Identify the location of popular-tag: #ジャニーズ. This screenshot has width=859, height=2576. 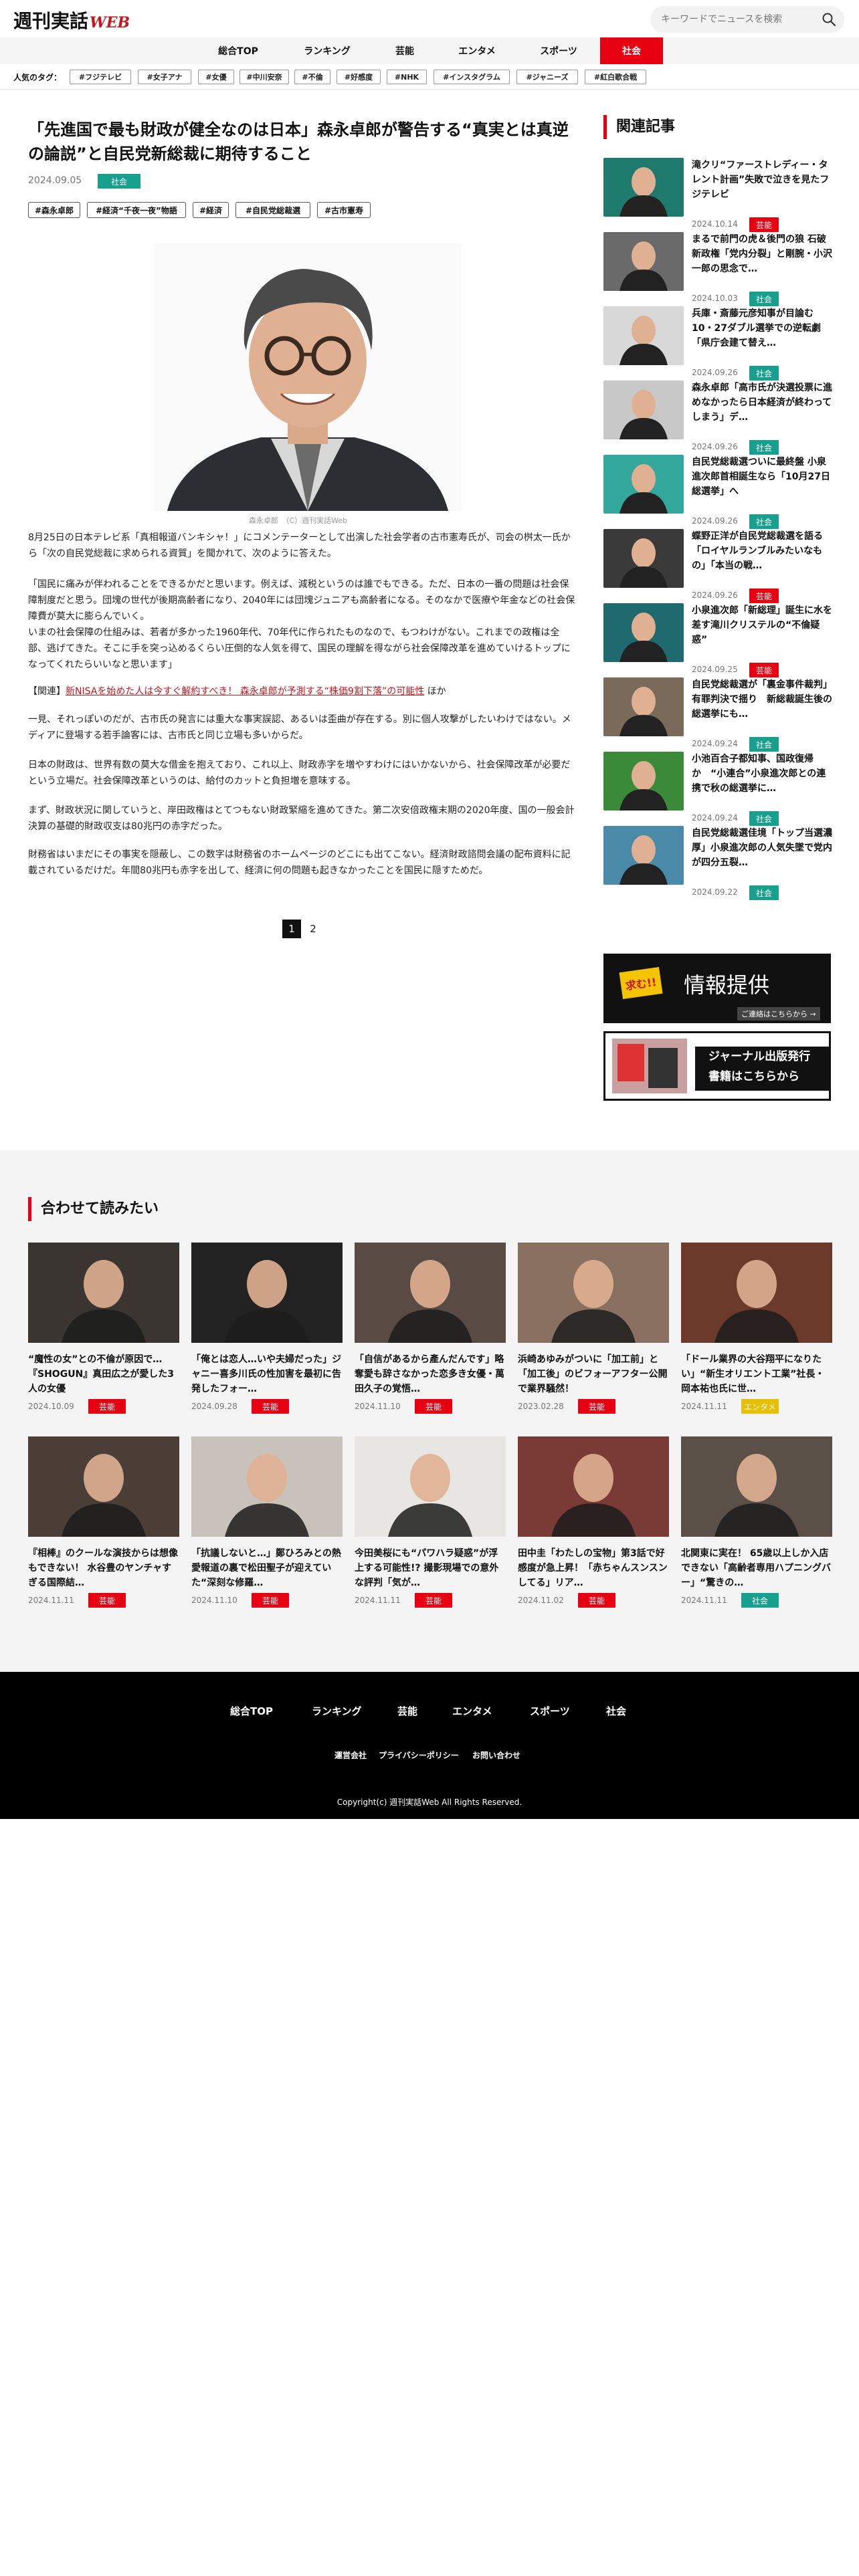
(547, 77).